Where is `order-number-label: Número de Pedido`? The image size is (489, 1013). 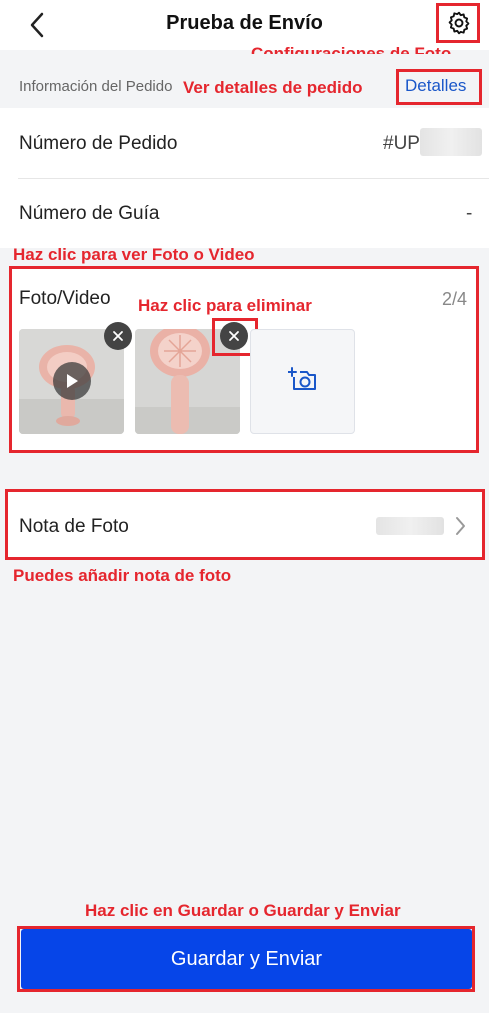
order-number-label: Número de Pedido is located at coordinates (98, 143).